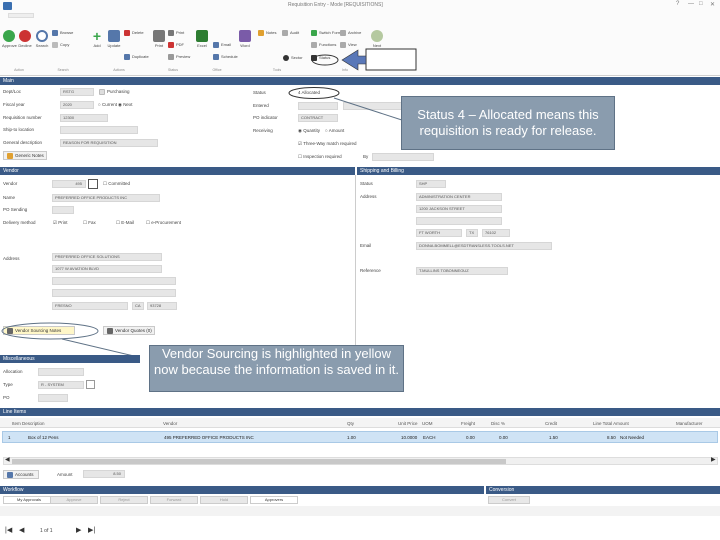 This screenshot has width=720, height=540. I want to click on vendor-city-field: FRESNO, so click(90, 306).